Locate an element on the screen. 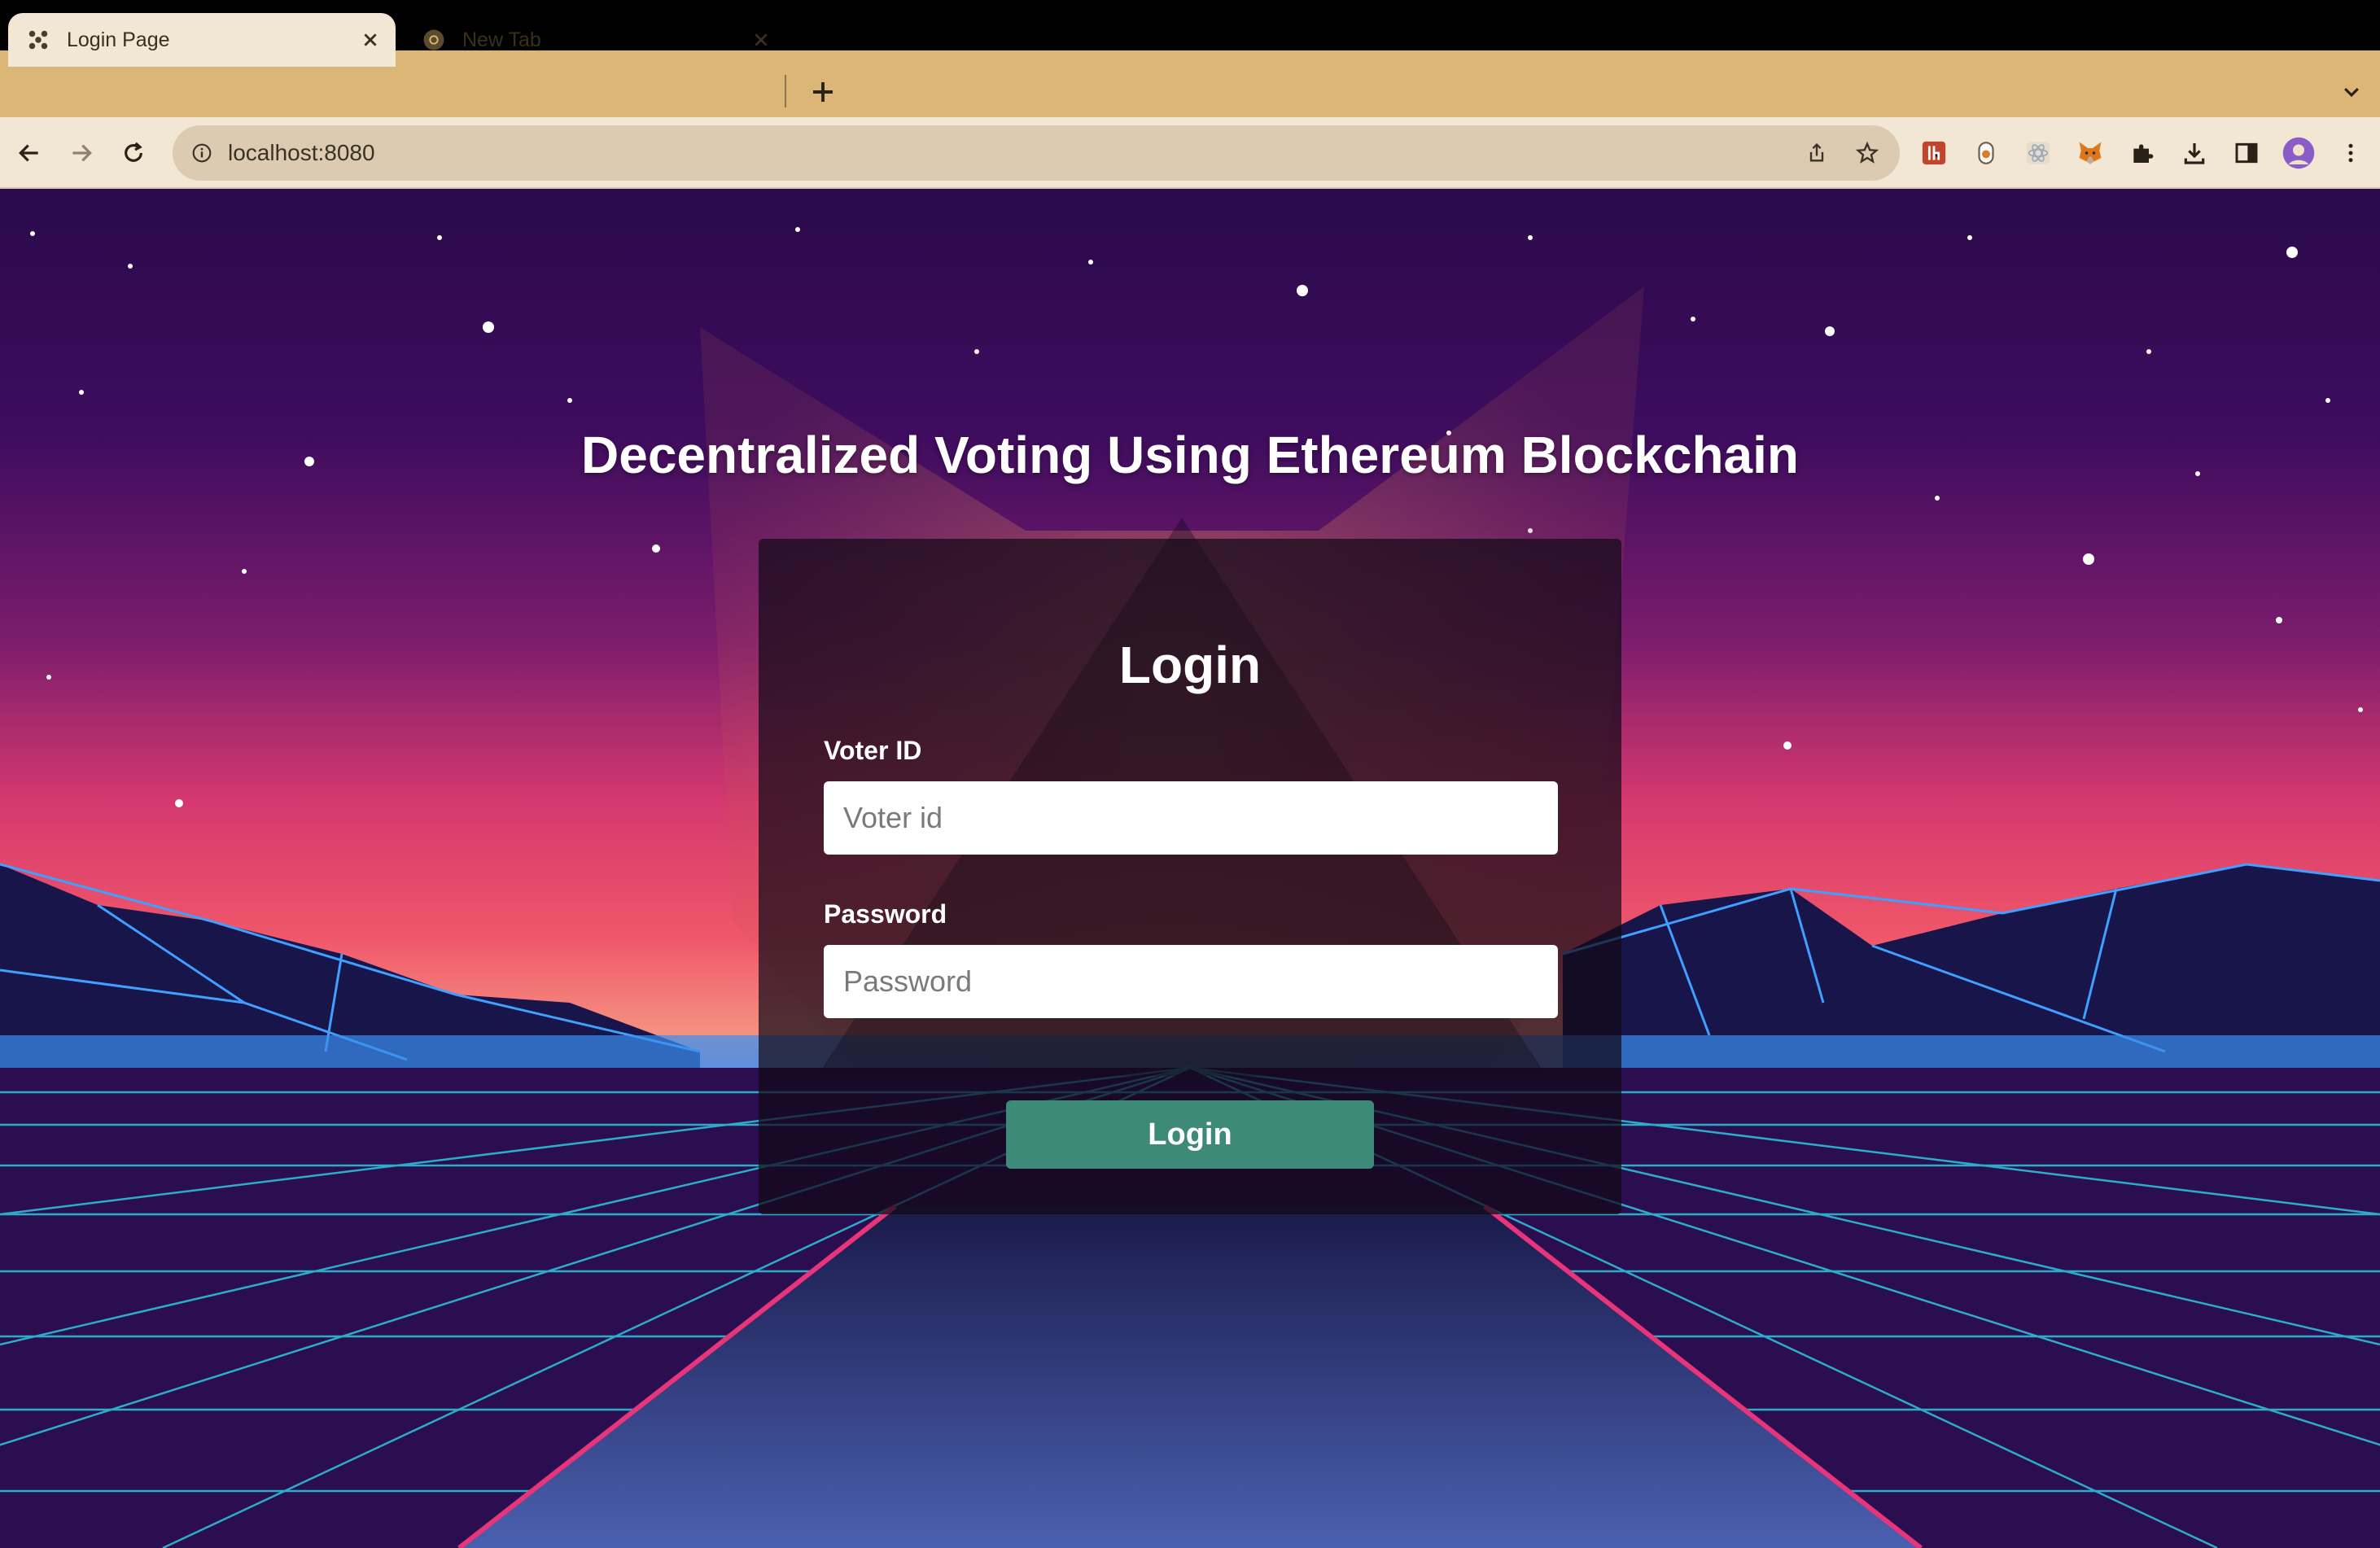  download-icon is located at coordinates (2195, 153).